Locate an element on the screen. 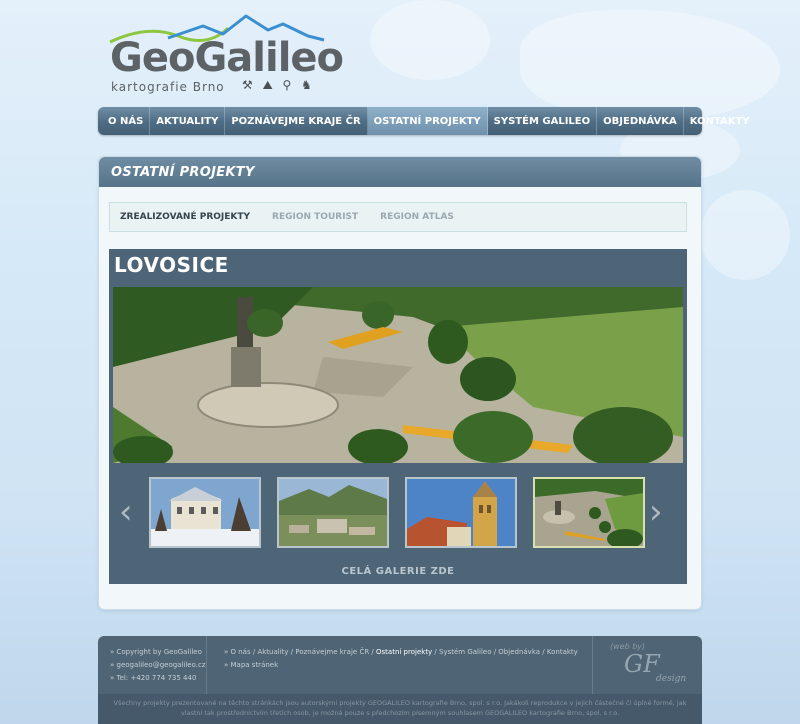  nav-item-objednavka: Objednávka is located at coordinates (640, 121).